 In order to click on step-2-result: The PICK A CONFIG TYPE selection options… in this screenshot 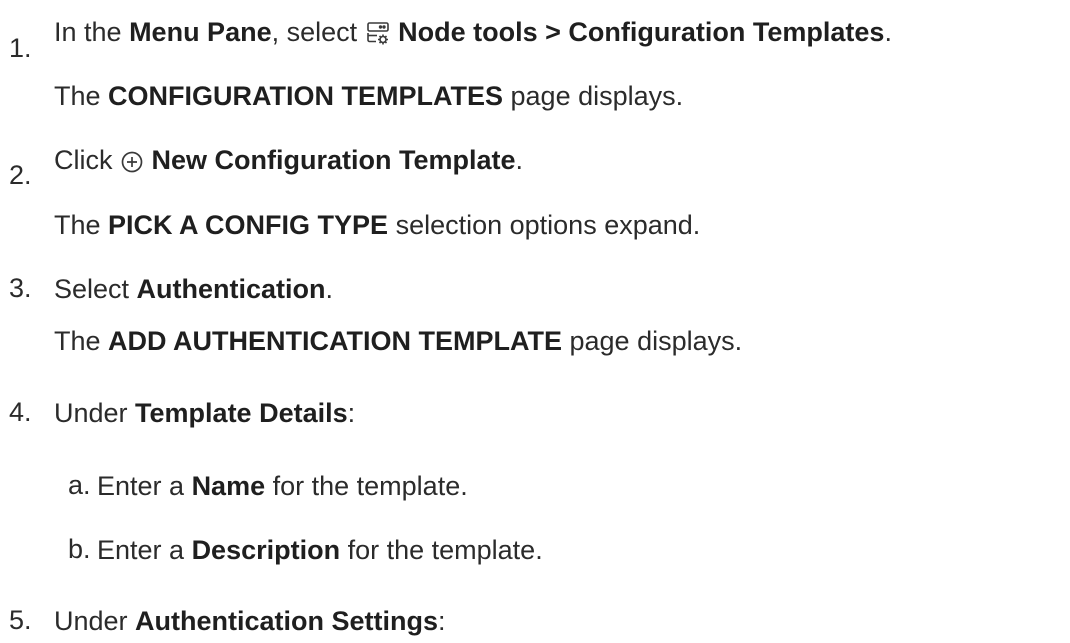, I will do `click(377, 225)`.